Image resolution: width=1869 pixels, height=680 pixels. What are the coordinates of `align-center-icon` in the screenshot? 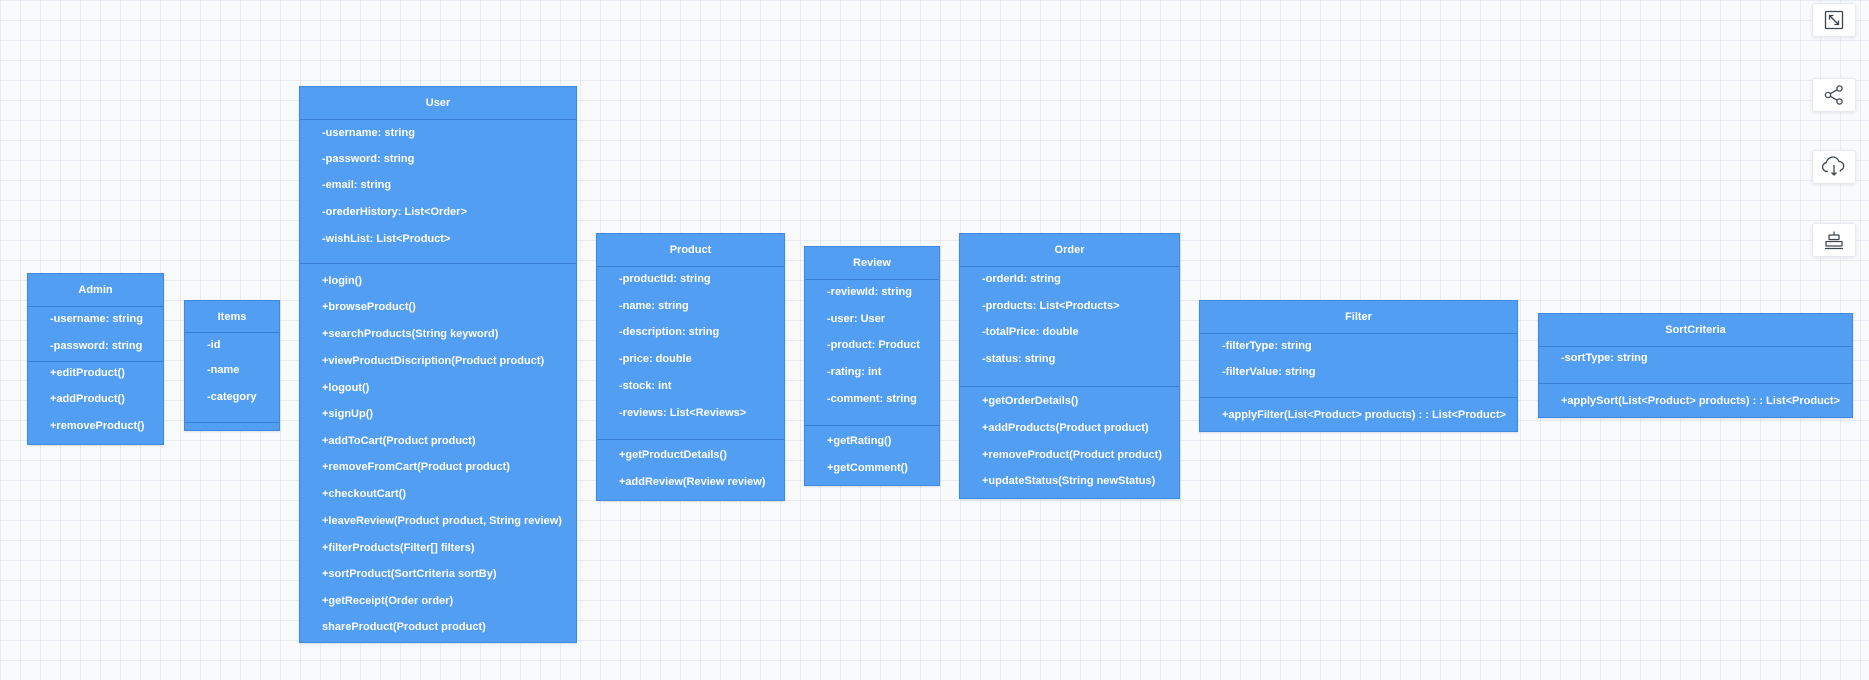 It's located at (1834, 240).